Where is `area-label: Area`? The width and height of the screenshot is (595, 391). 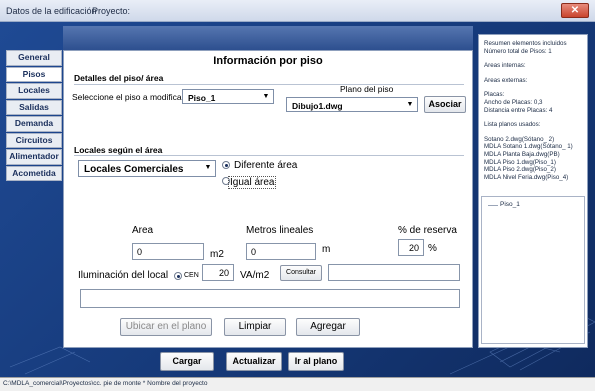
area-label: Area is located at coordinates (143, 230).